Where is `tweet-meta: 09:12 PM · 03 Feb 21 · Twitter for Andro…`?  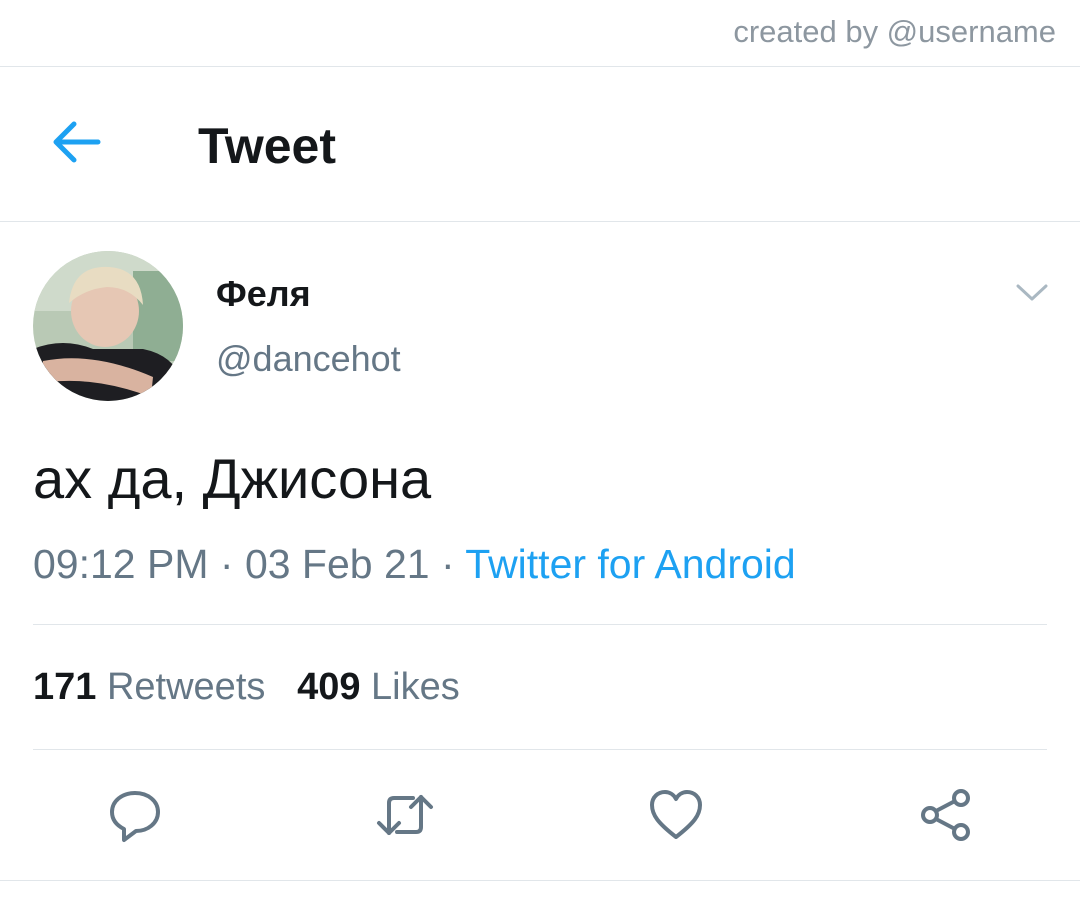
tweet-meta: 09:12 PM · 03 Feb 21 · Twitter for Andro… is located at coordinates (414, 564).